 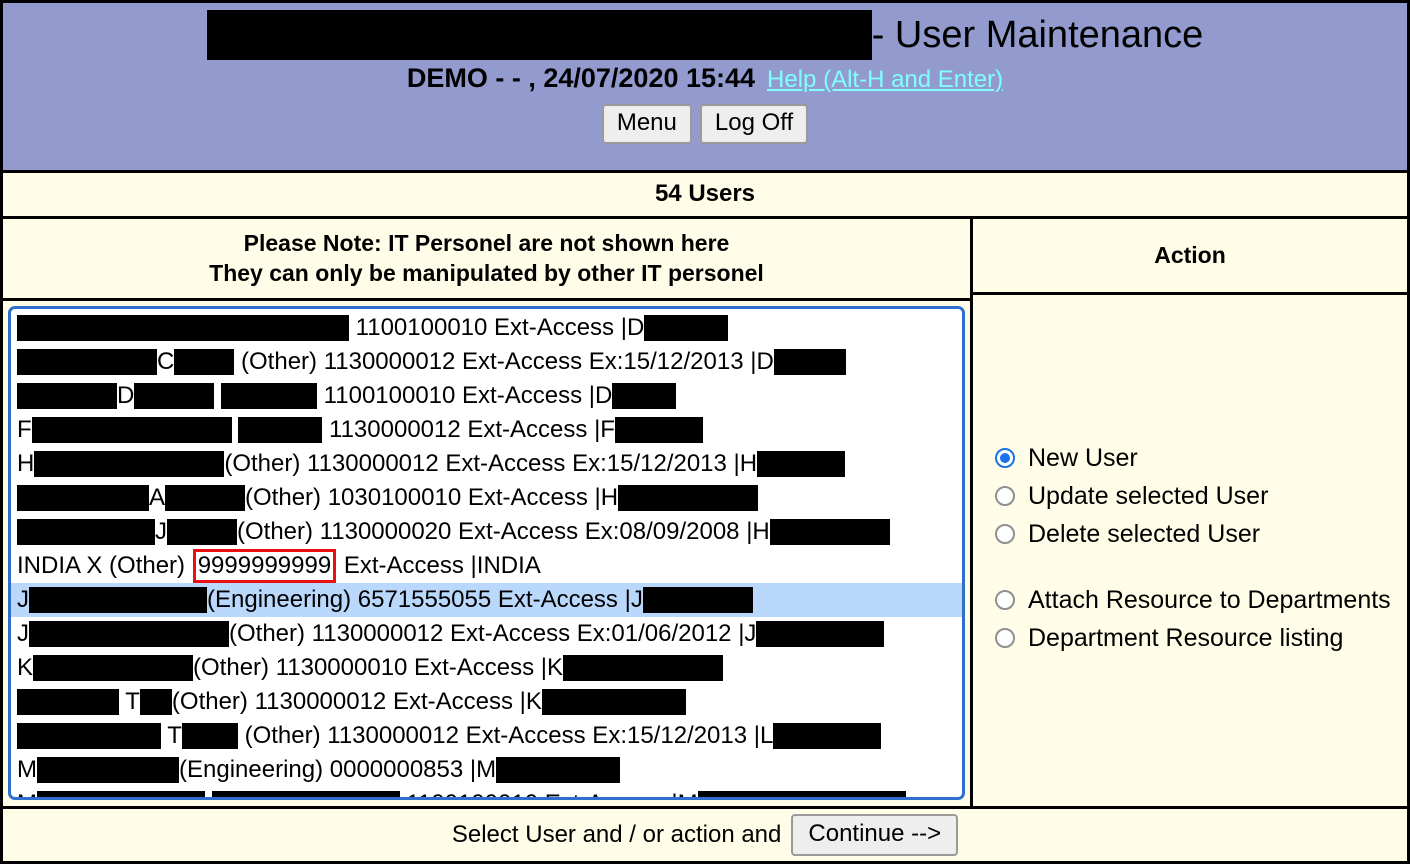 What do you see at coordinates (432, 497) in the screenshot?
I see `user-row-text: (Other) 1030100010 Ext-Access |H` at bounding box center [432, 497].